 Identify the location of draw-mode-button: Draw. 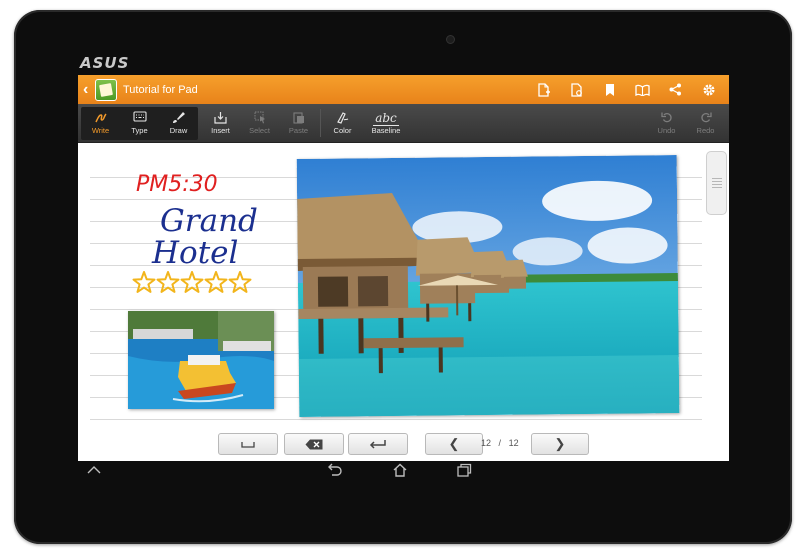
(178, 123).